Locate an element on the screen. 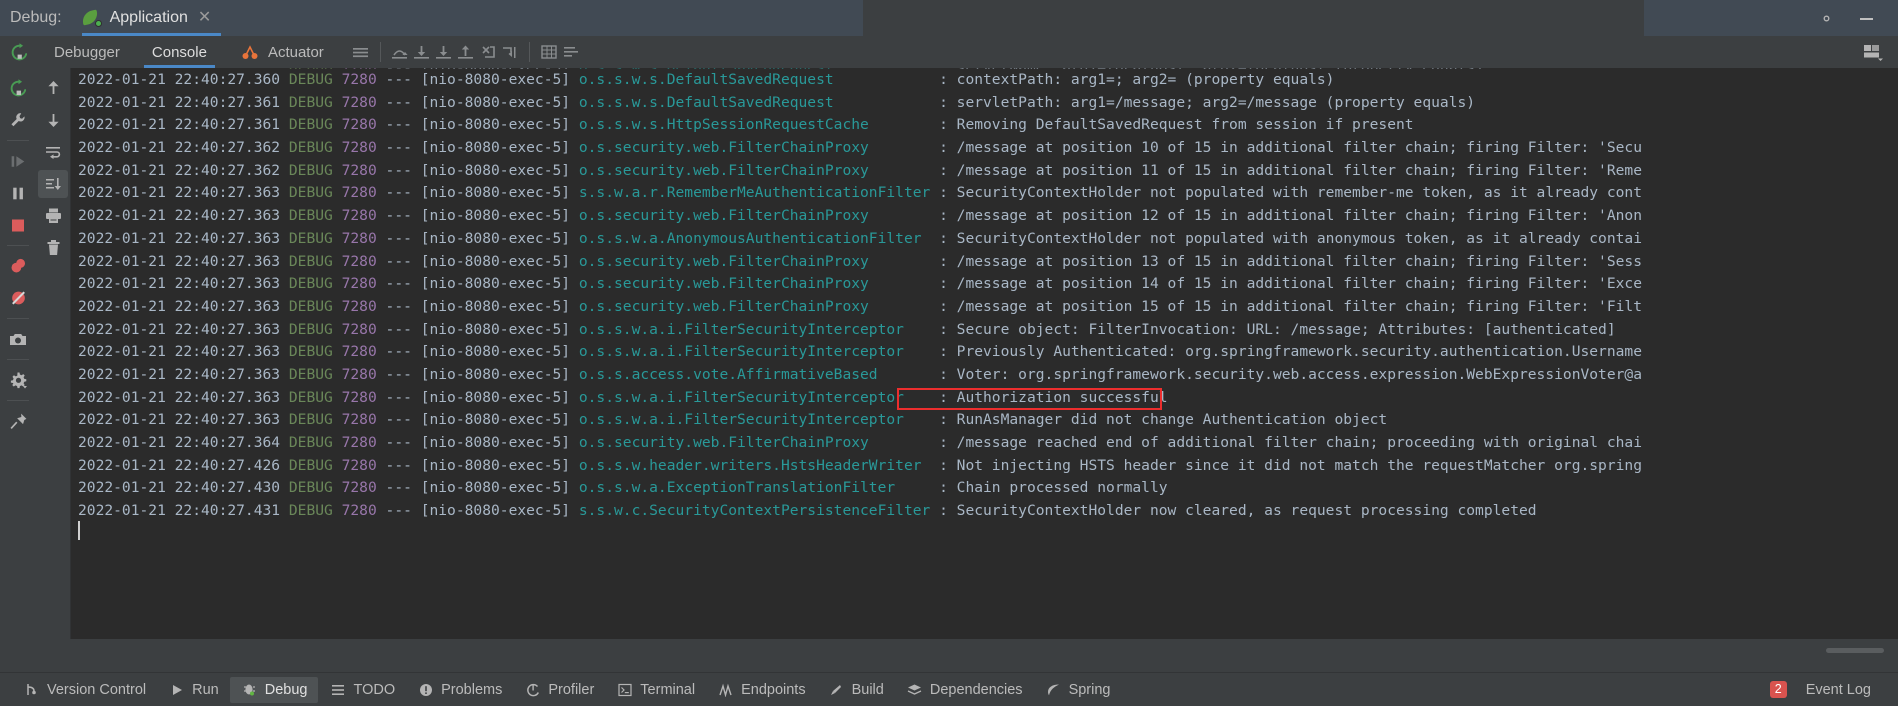 Image resolution: width=1898 pixels, height=706 pixels. toolbar-right-controls is located at coordinates (1880, 52).